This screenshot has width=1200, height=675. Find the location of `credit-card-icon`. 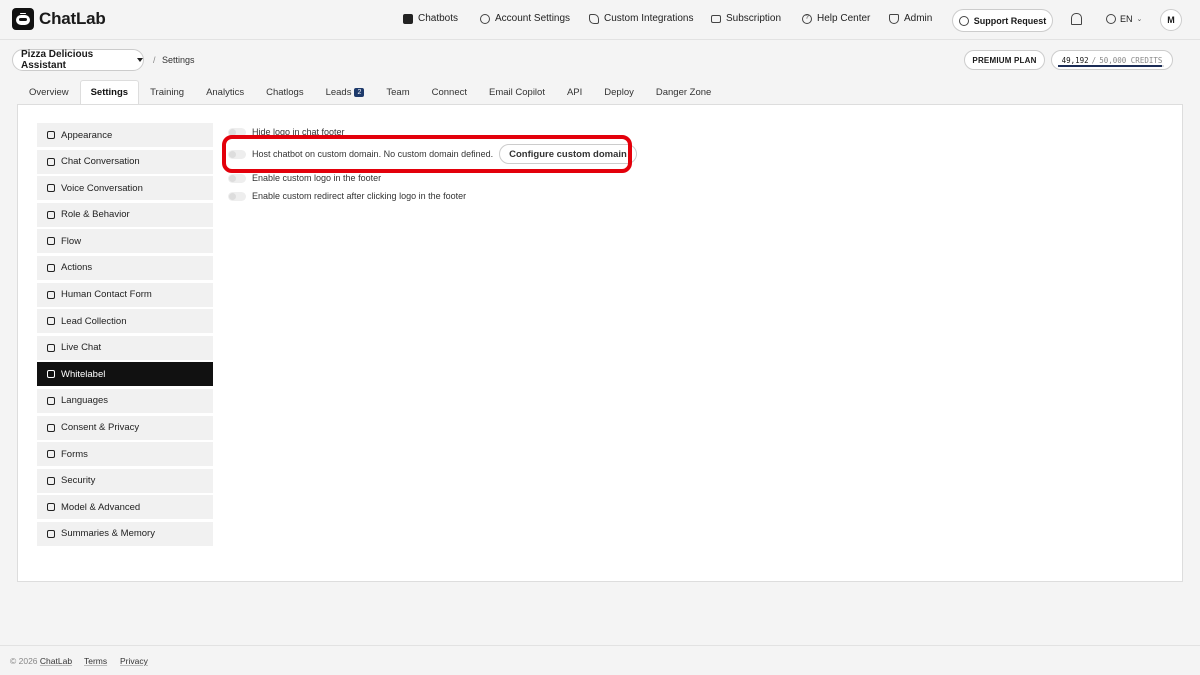

credit-card-icon is located at coordinates (716, 18).